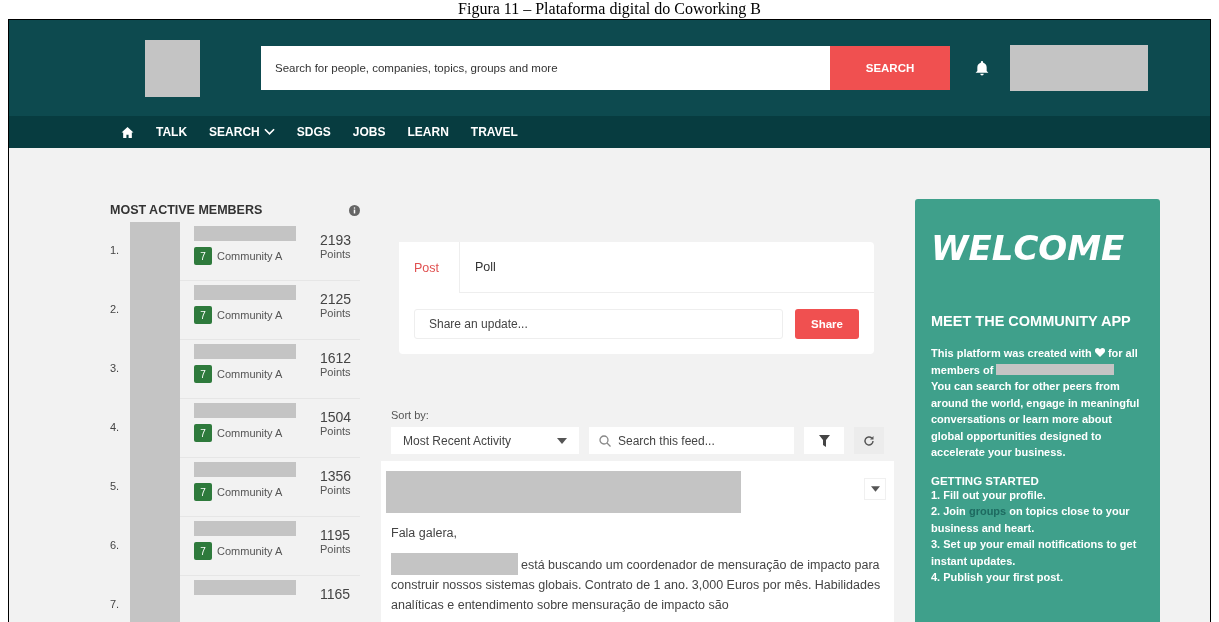 This screenshot has width=1219, height=622. Describe the element at coordinates (428, 132) in the screenshot. I see `nav-link: LEARN` at that location.